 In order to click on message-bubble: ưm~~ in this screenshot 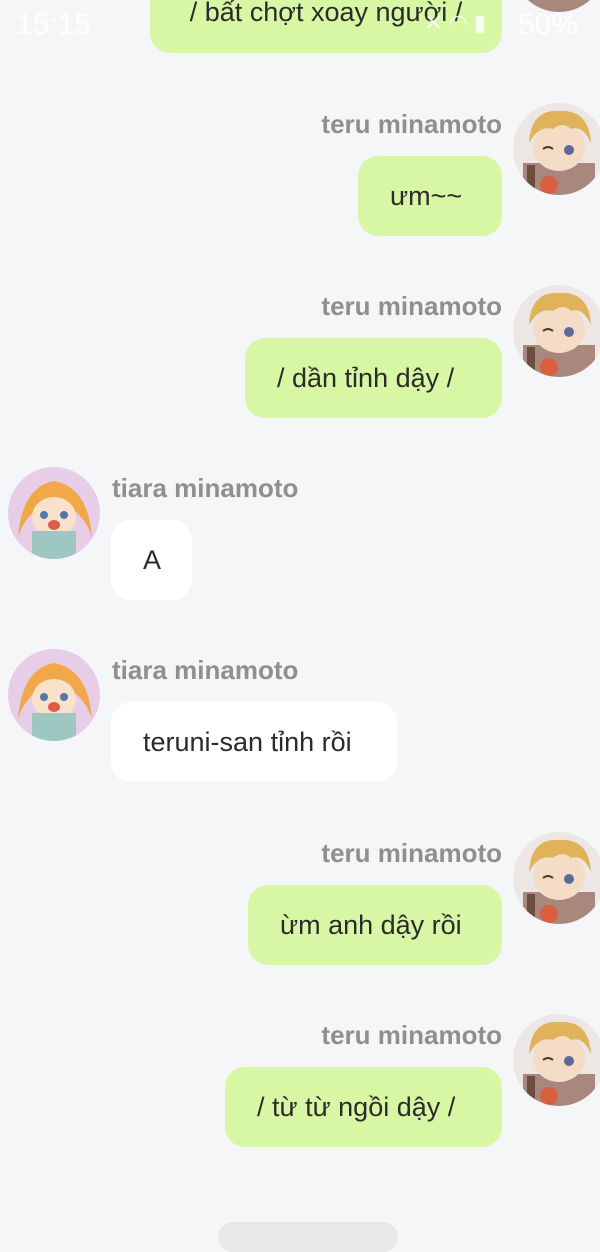, I will do `click(430, 196)`.